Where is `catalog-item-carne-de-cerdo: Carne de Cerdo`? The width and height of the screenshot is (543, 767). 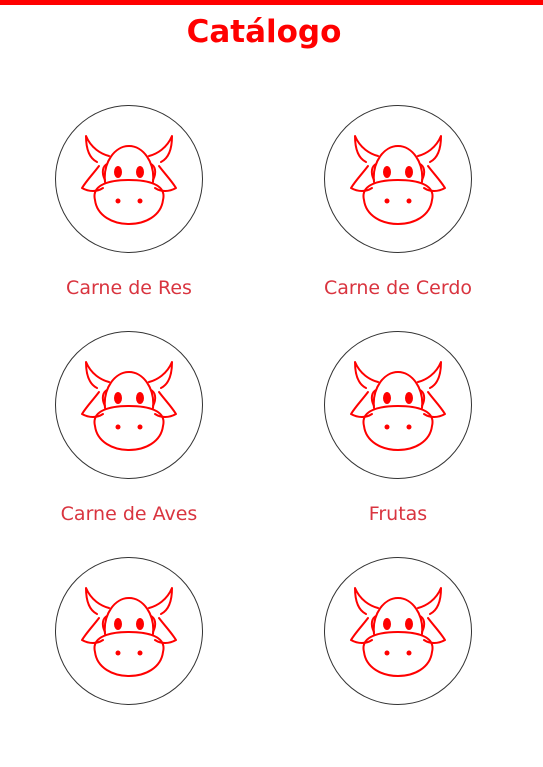
catalog-item-carne-de-cerdo: Carne de Cerdo is located at coordinates (384, 210).